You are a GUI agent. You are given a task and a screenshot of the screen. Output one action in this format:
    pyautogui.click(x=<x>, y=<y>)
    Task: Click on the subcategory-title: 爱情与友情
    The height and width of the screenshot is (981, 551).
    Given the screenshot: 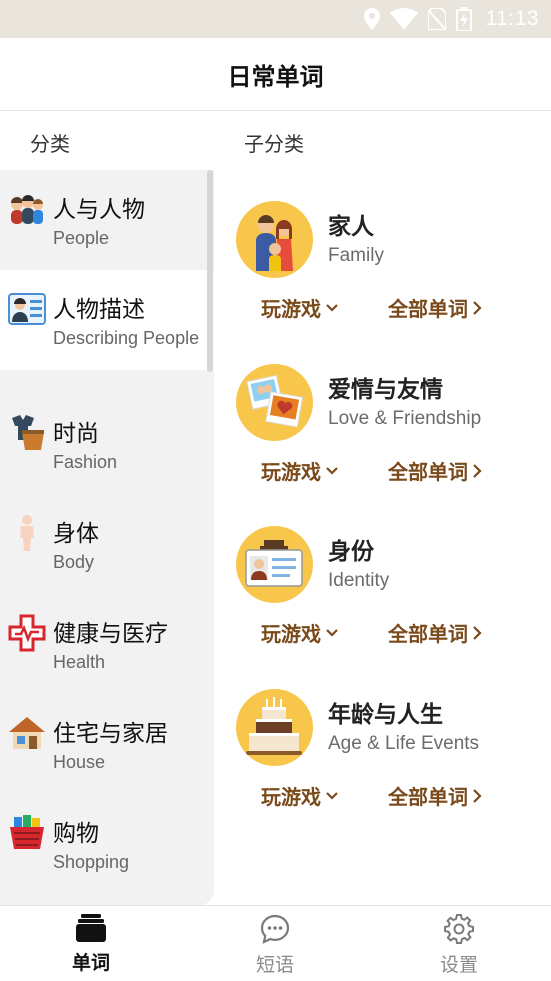 What is the action you would take?
    pyautogui.click(x=385, y=390)
    